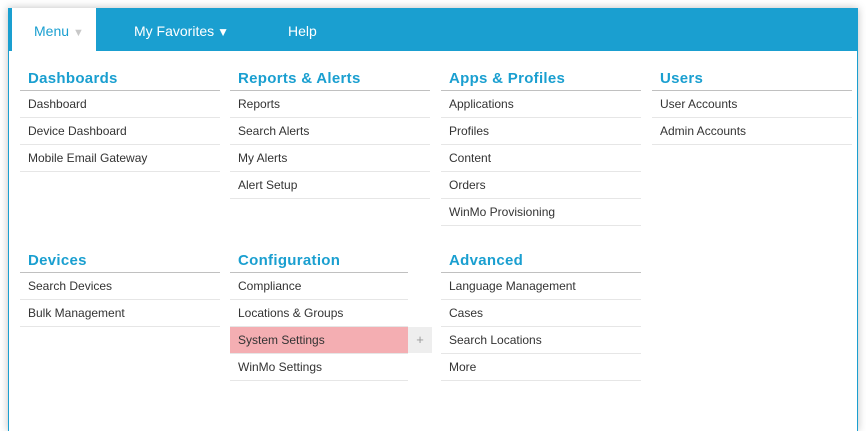 This screenshot has height=431, width=866. Describe the element at coordinates (319, 313) in the screenshot. I see `menu-item-locations-groups: Locations & Groups` at that location.